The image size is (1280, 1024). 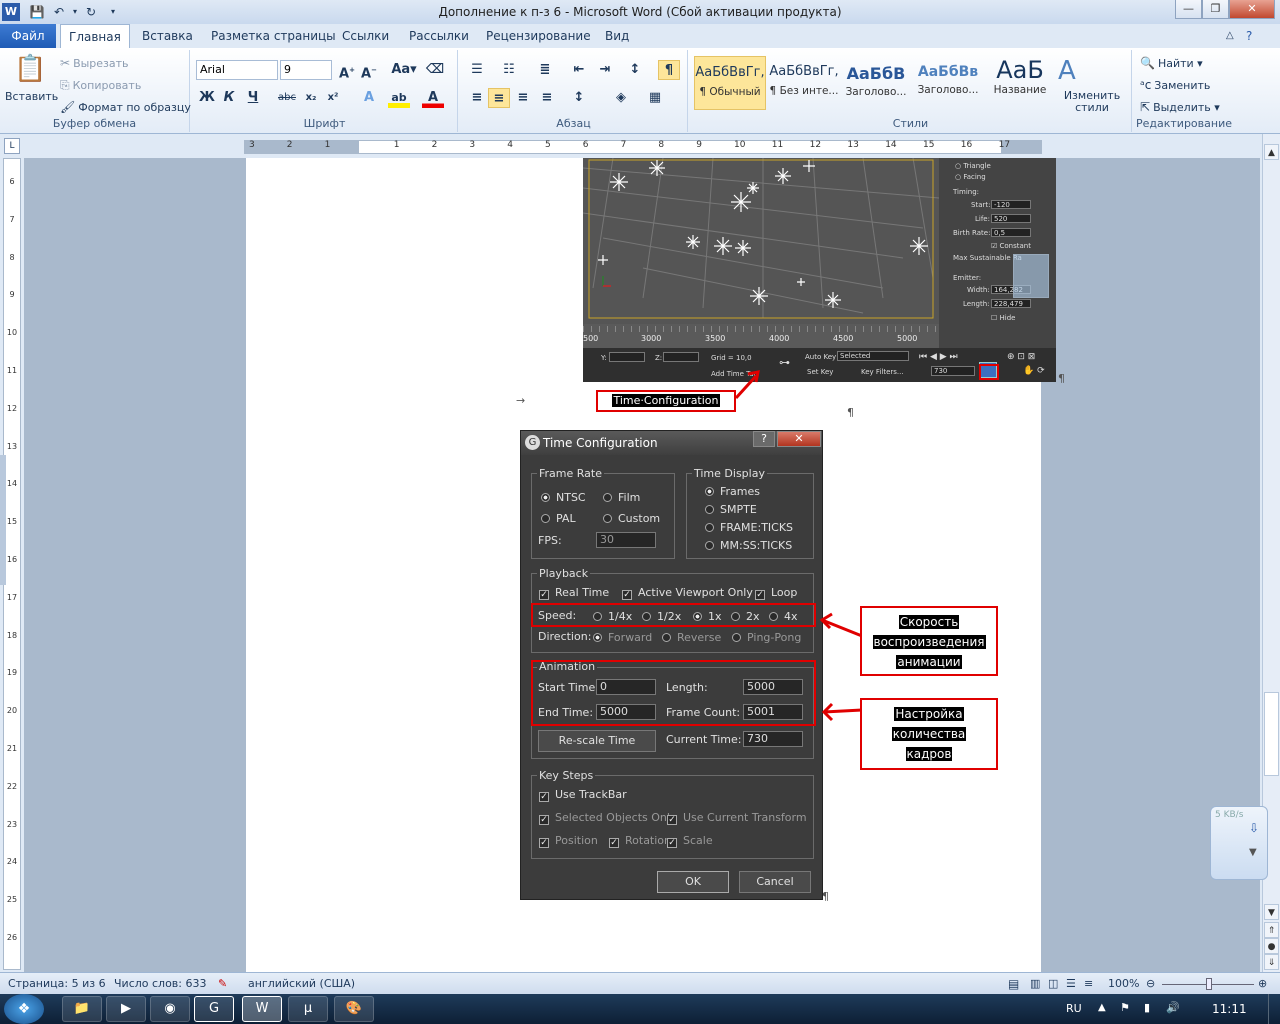 What do you see at coordinates (545, 70) in the screenshot?
I see `multilevel-list-icon: ≣` at bounding box center [545, 70].